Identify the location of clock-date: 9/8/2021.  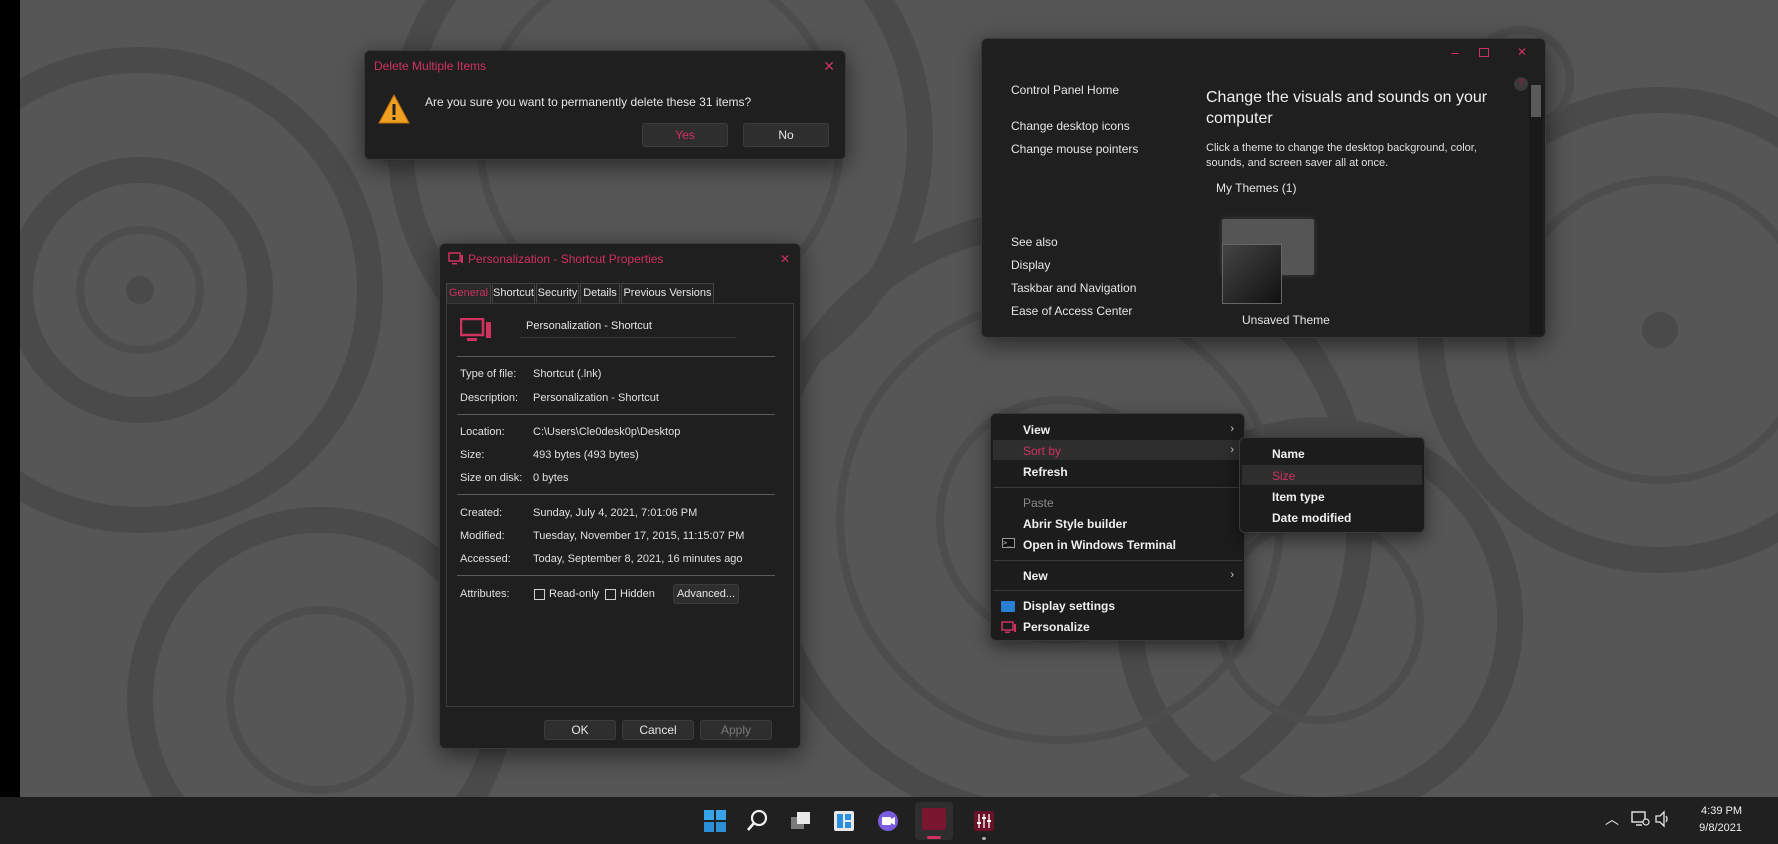
(1717, 828).